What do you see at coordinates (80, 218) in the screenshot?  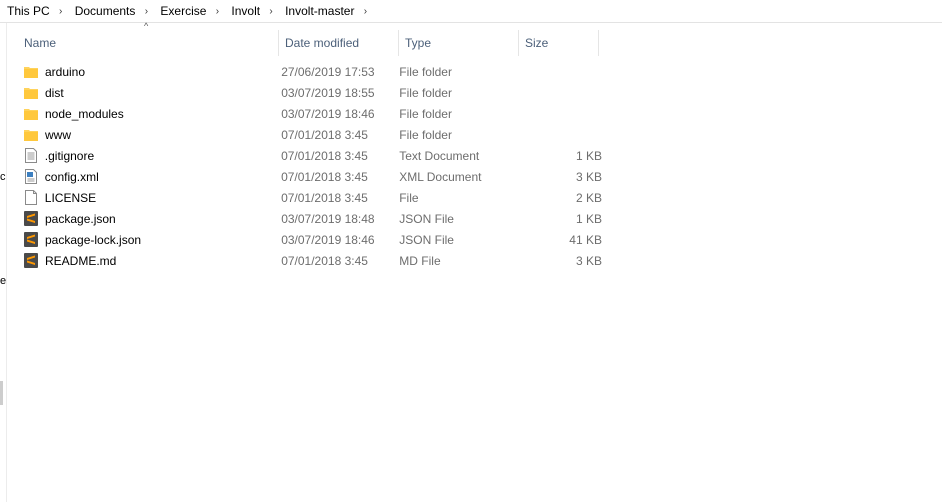 I see `file-name: package.json` at bounding box center [80, 218].